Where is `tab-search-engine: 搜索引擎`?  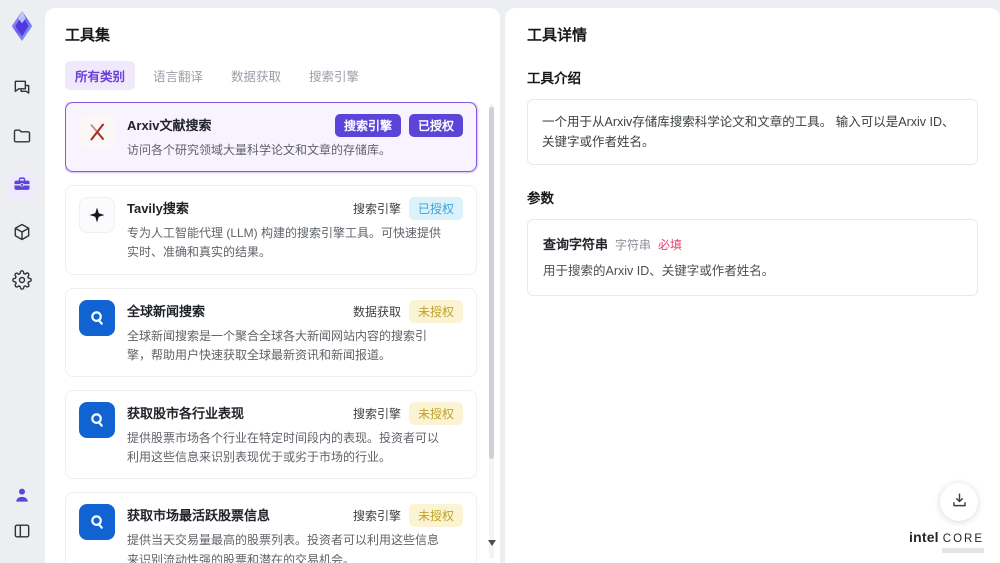
tab-search-engine: 搜索引擎 is located at coordinates (334, 75).